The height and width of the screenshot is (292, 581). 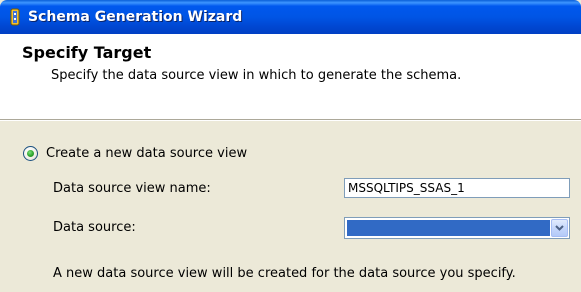 I want to click on dsv-name-input, so click(x=457, y=188).